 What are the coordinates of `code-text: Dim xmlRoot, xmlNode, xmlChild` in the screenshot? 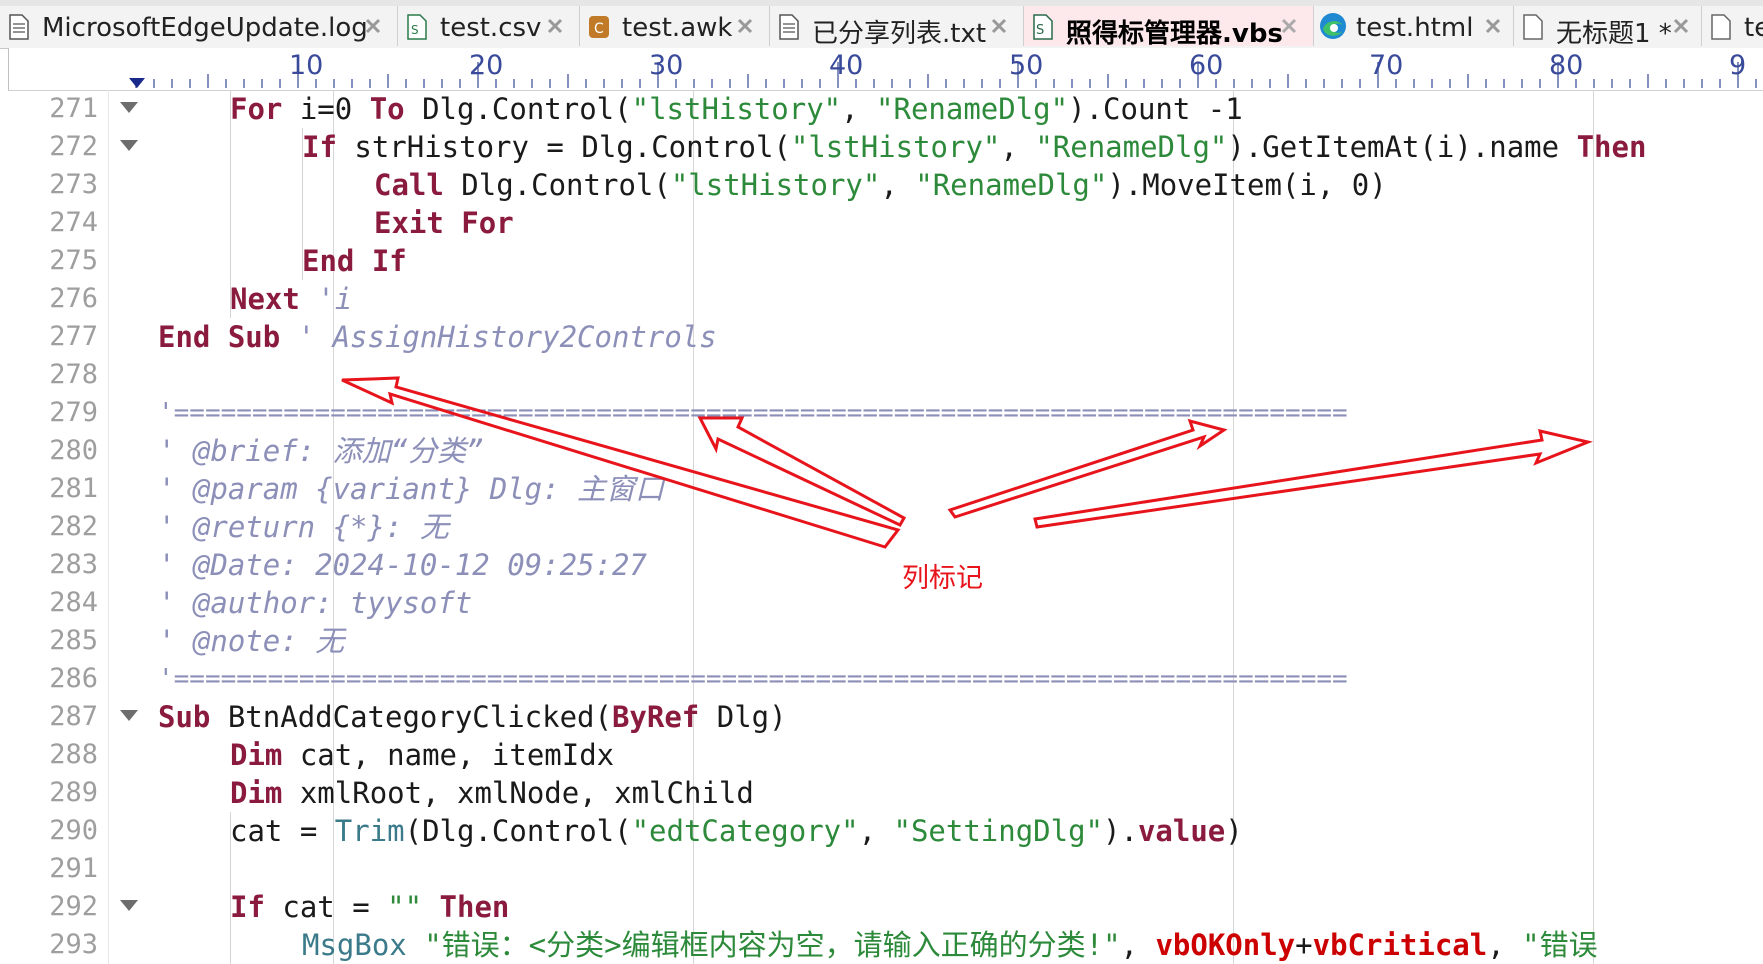 It's located at (492, 793).